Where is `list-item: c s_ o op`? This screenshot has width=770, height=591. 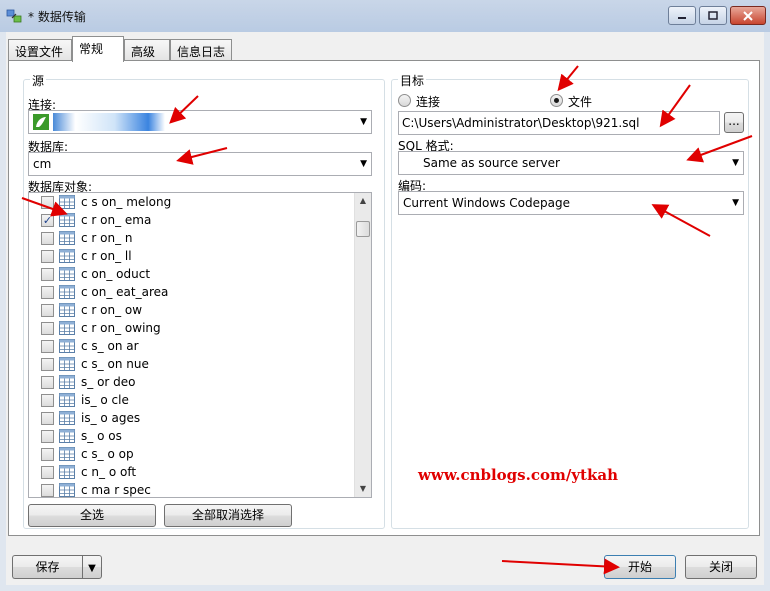 list-item: c s_ o op is located at coordinates (189, 454).